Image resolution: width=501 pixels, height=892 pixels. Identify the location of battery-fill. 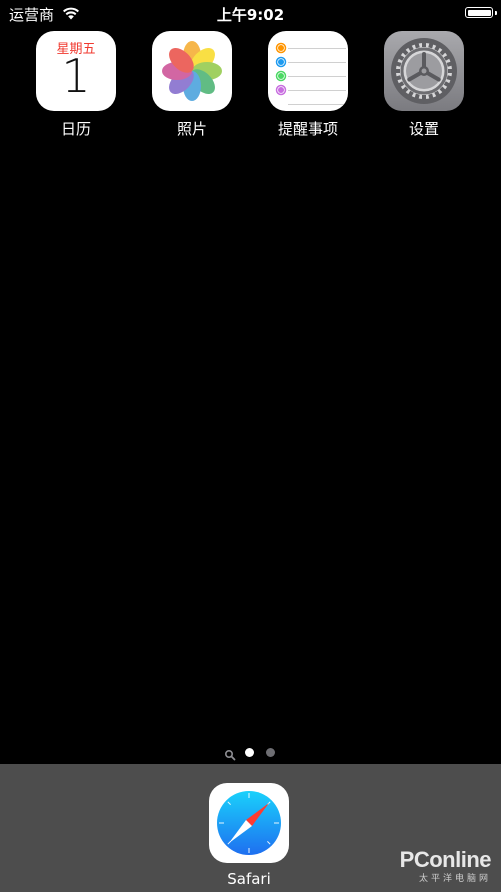
(479, 12).